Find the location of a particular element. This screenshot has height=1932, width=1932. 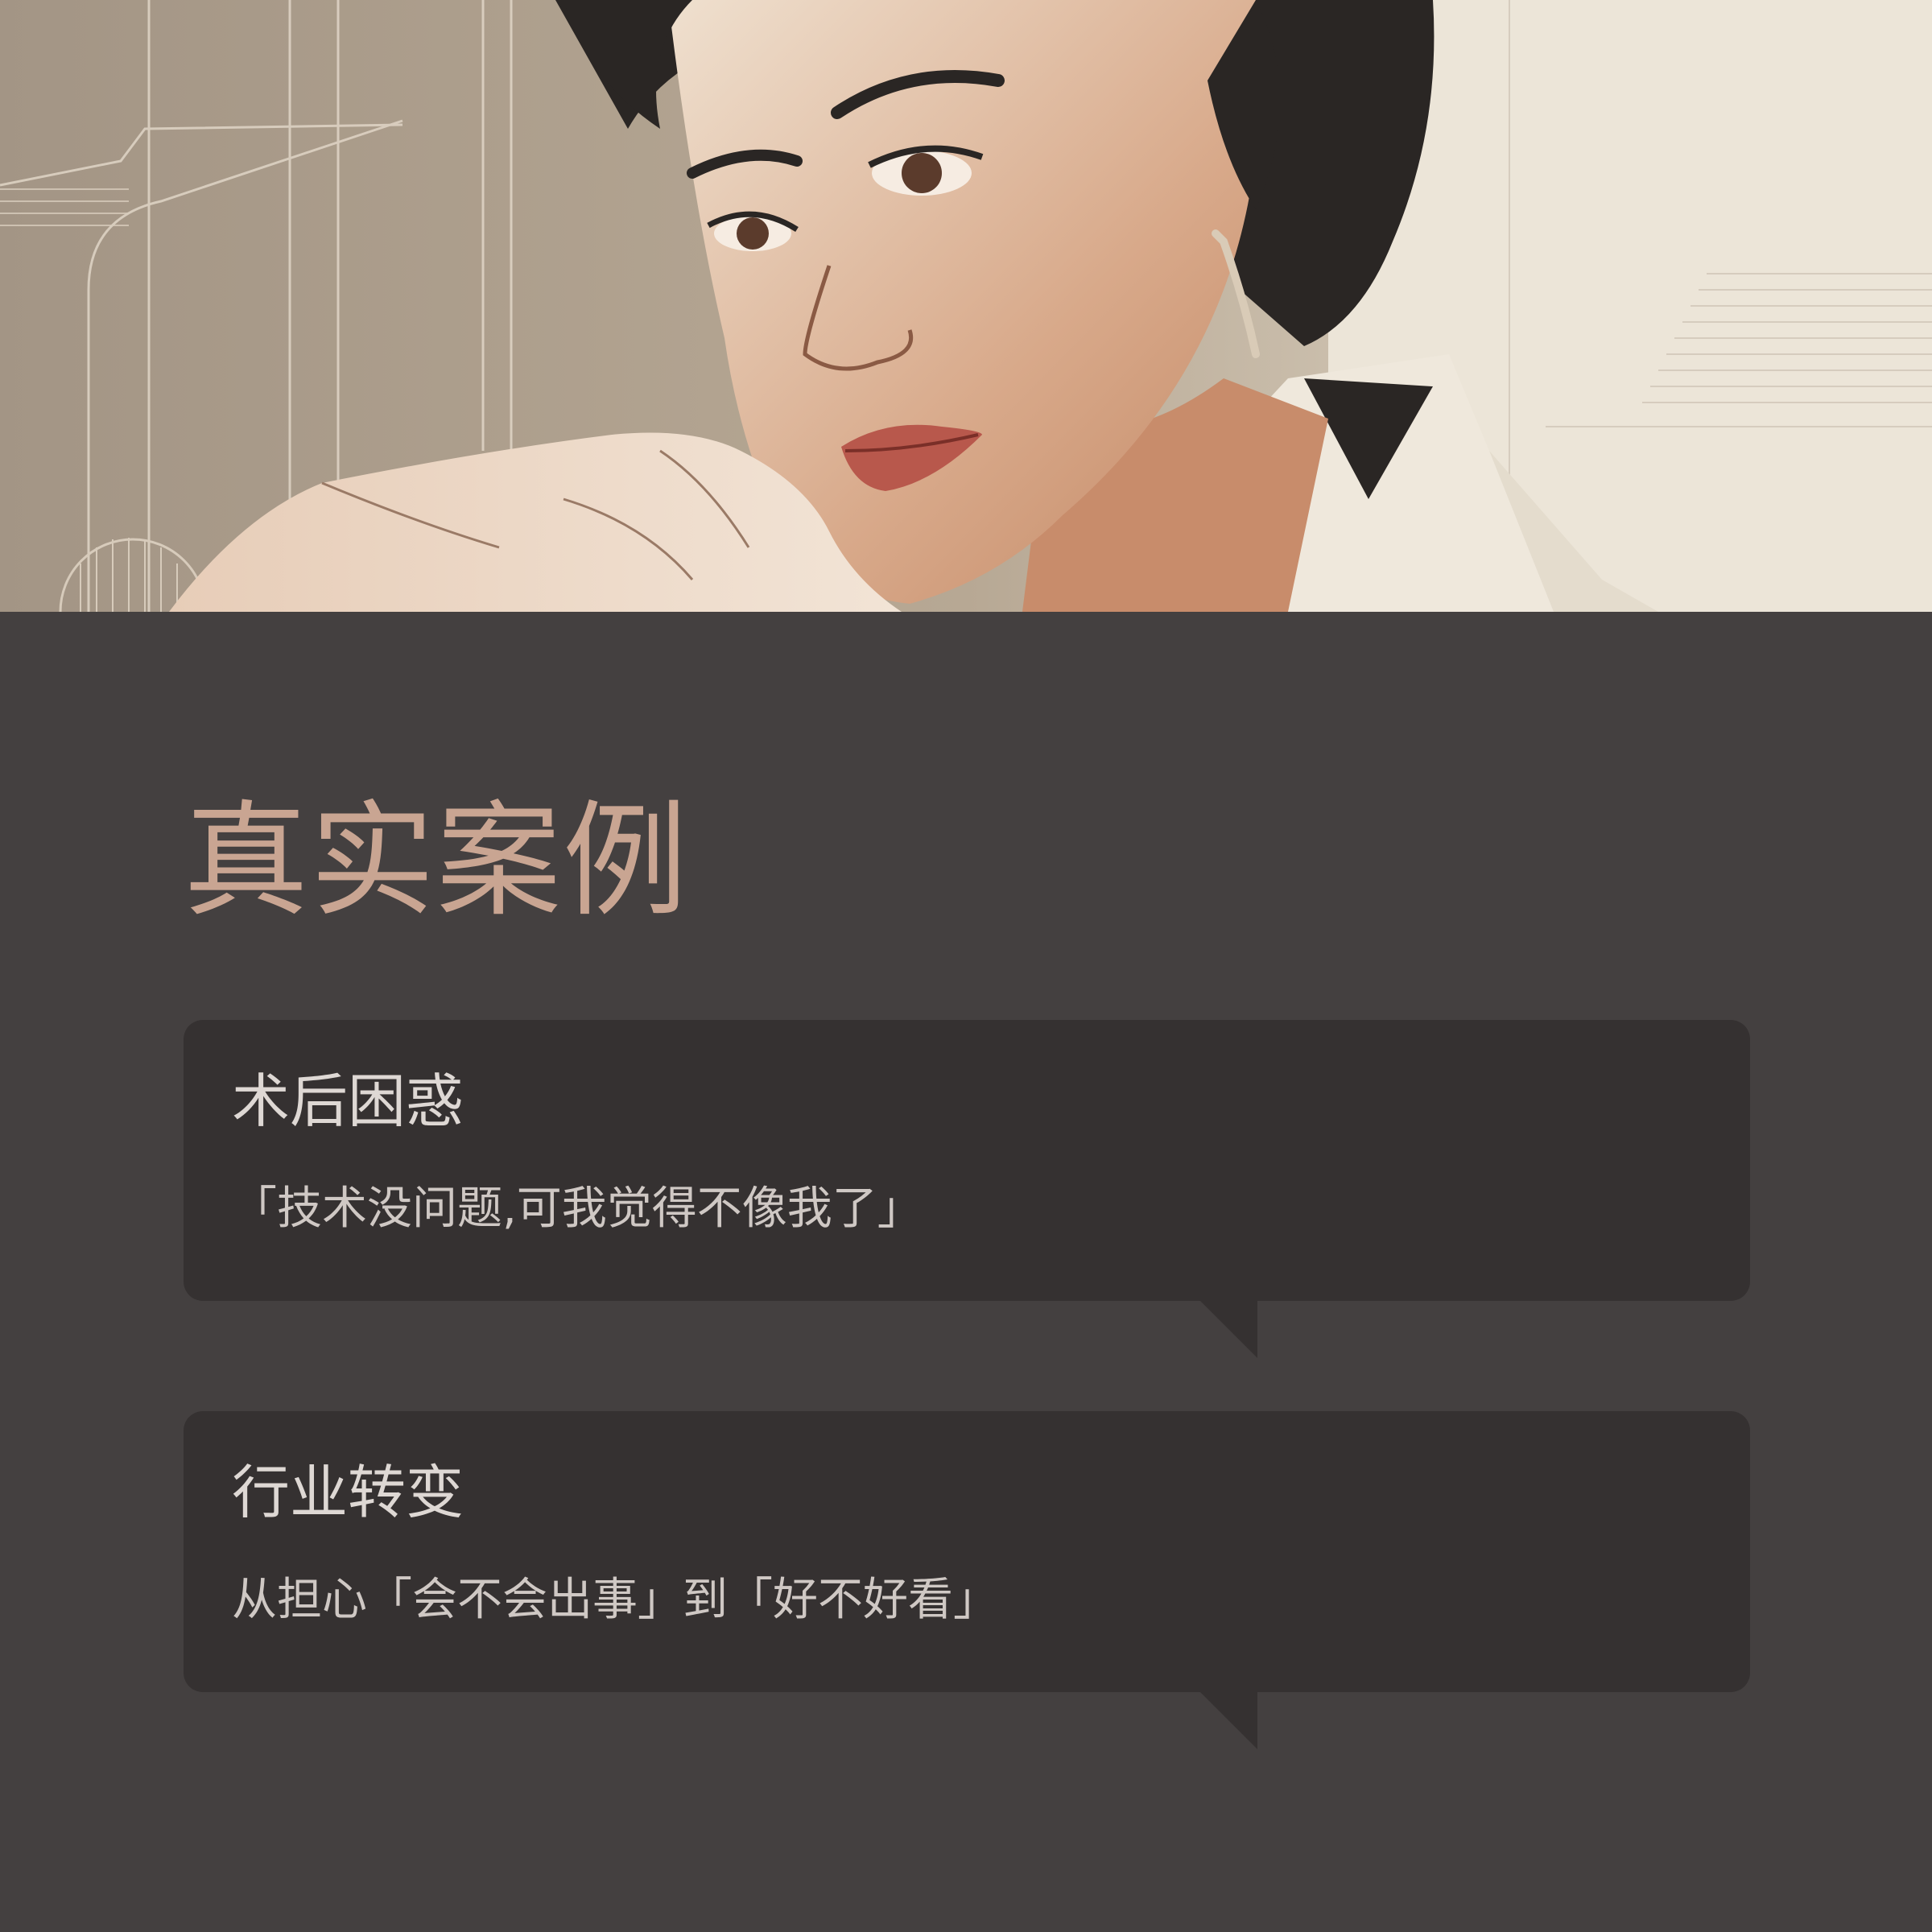

case-card: 行业转变 从担心「会不会出事」到「好不好看」 is located at coordinates (967, 1580).